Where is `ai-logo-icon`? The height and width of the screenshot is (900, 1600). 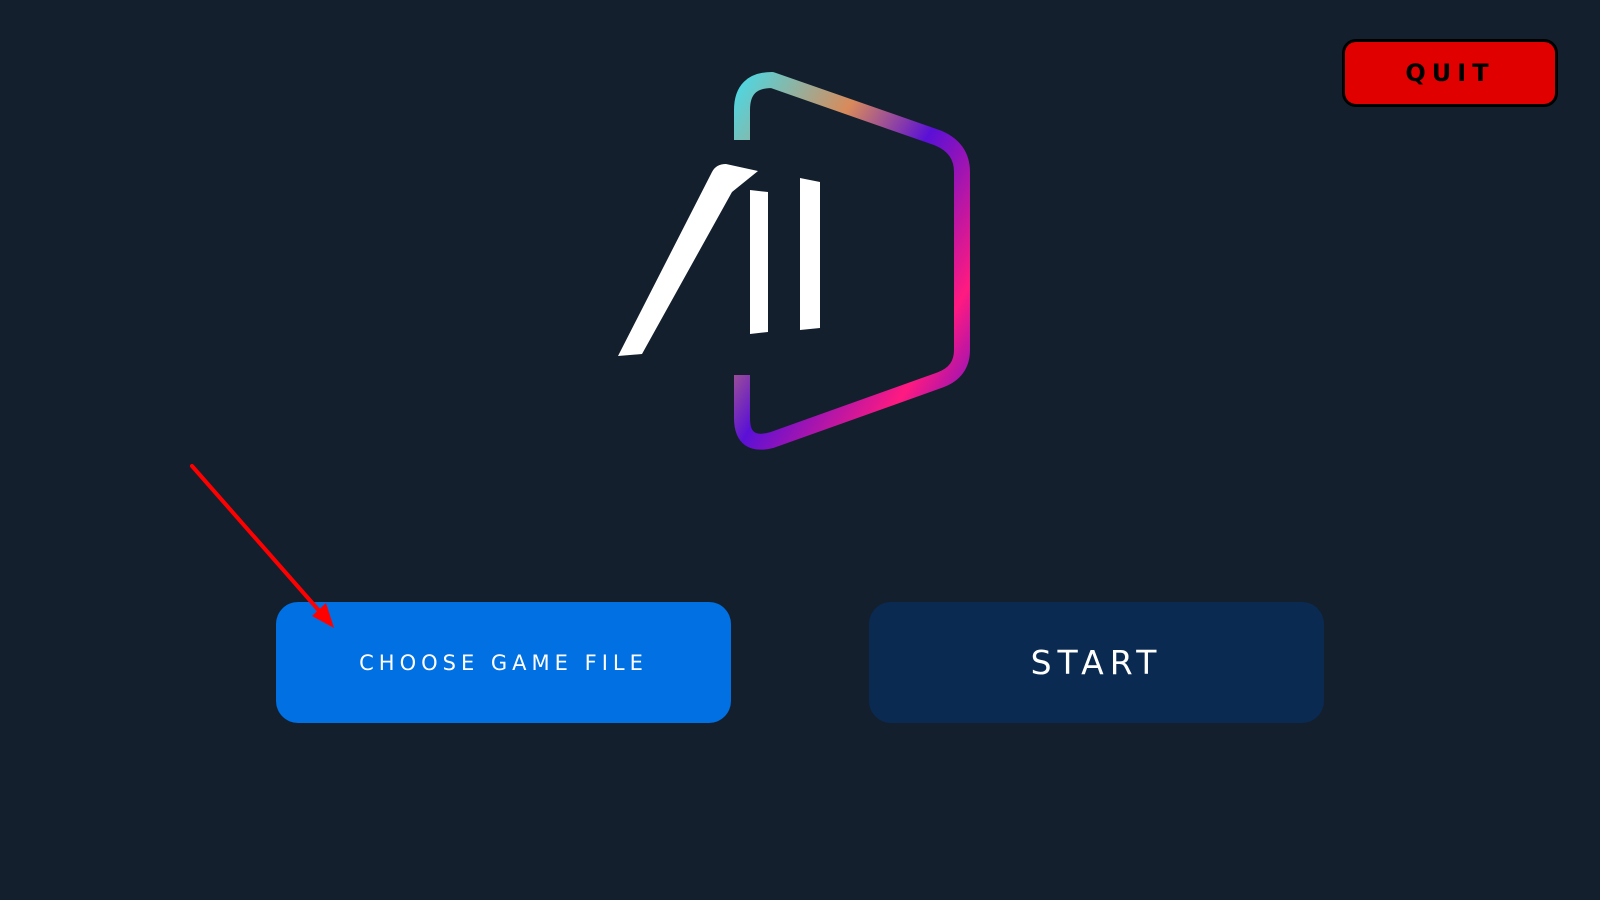
ai-logo-icon is located at coordinates (794, 261).